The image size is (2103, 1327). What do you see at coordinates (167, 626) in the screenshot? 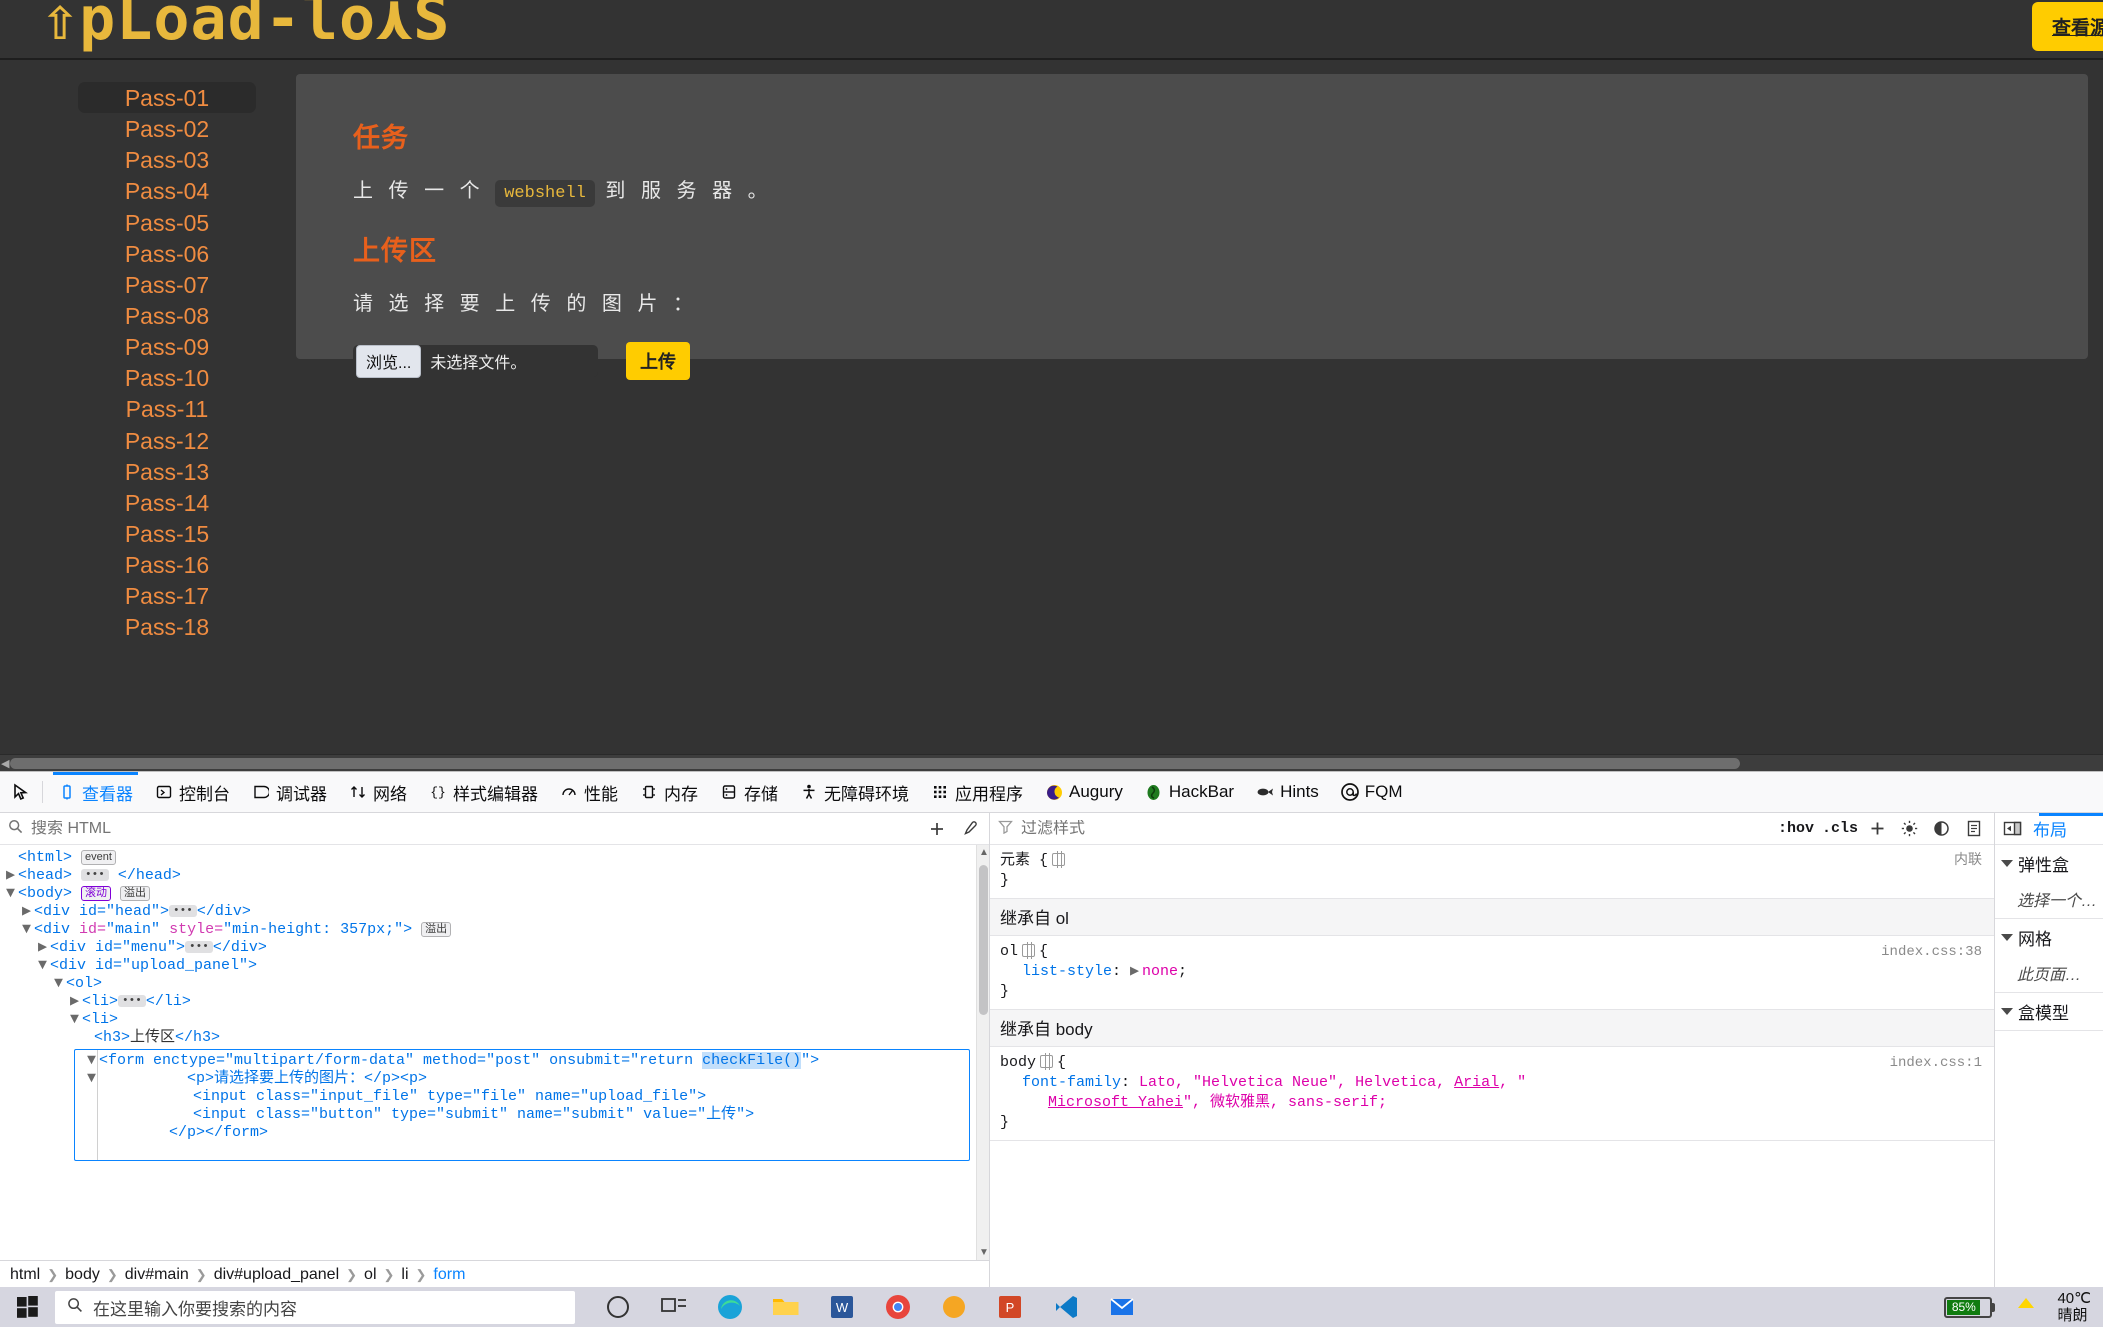
I see `menu-item-pass-18: Pass-18` at bounding box center [167, 626].